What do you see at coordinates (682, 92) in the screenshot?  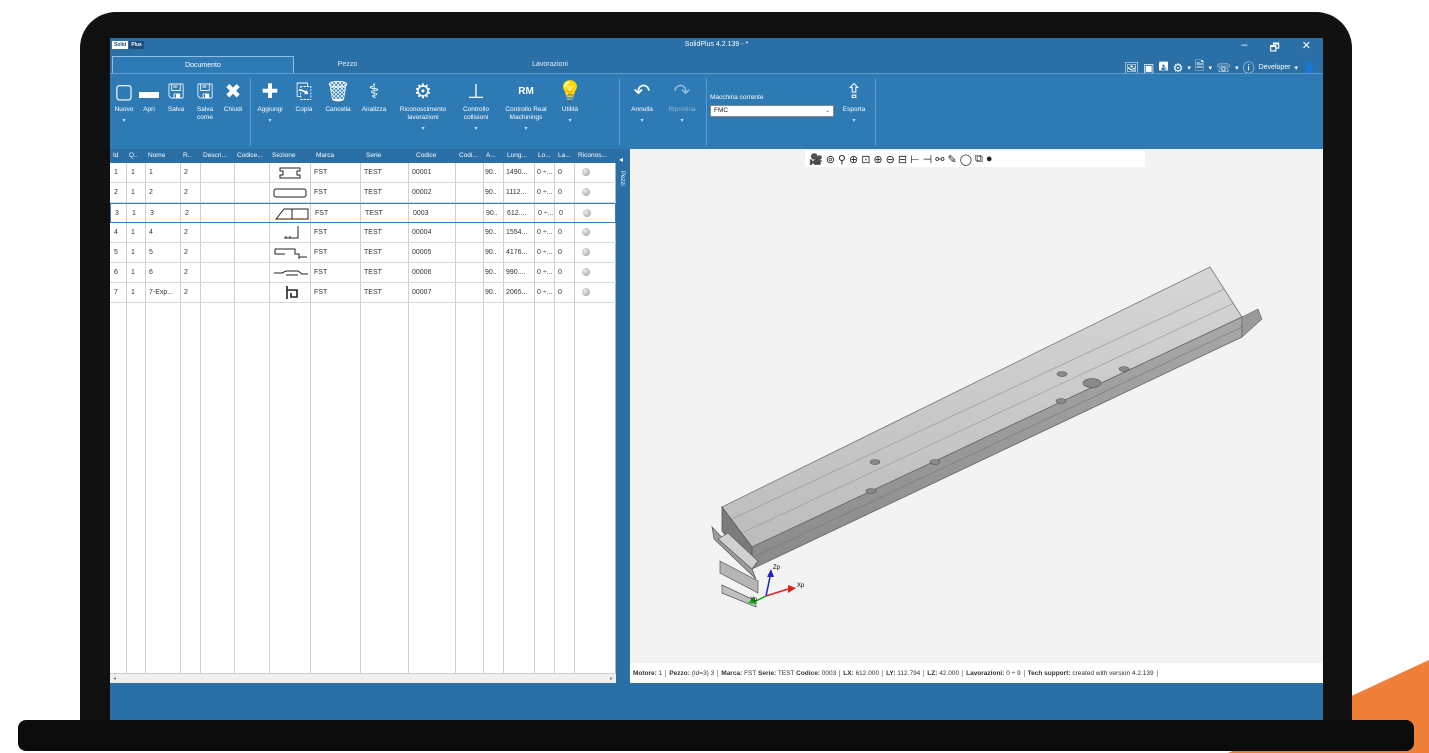 I see `redo-icon: ↷` at bounding box center [682, 92].